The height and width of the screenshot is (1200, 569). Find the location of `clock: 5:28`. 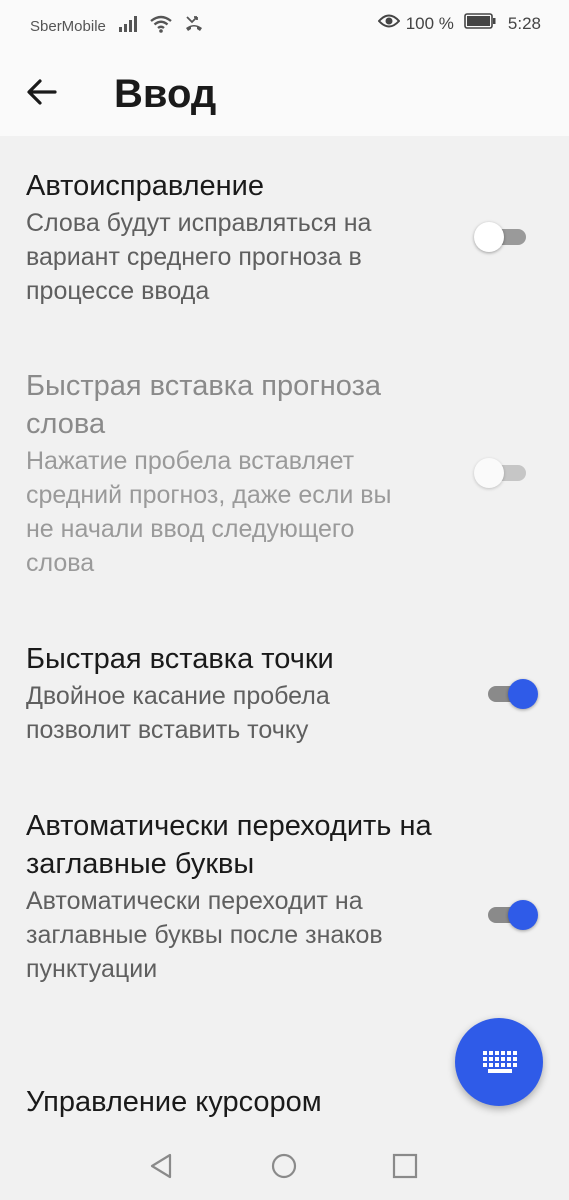

clock: 5:28 is located at coordinates (524, 23).